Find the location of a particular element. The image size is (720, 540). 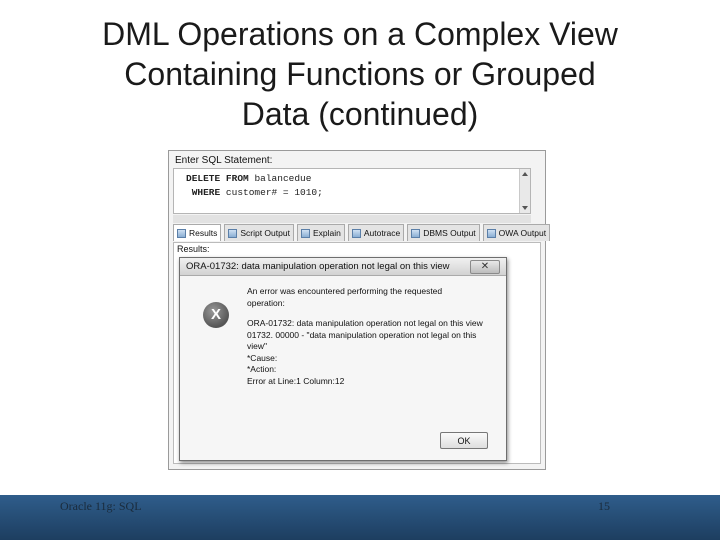

footer-course-title: Oracle 11g: SQL is located at coordinates (101, 506).